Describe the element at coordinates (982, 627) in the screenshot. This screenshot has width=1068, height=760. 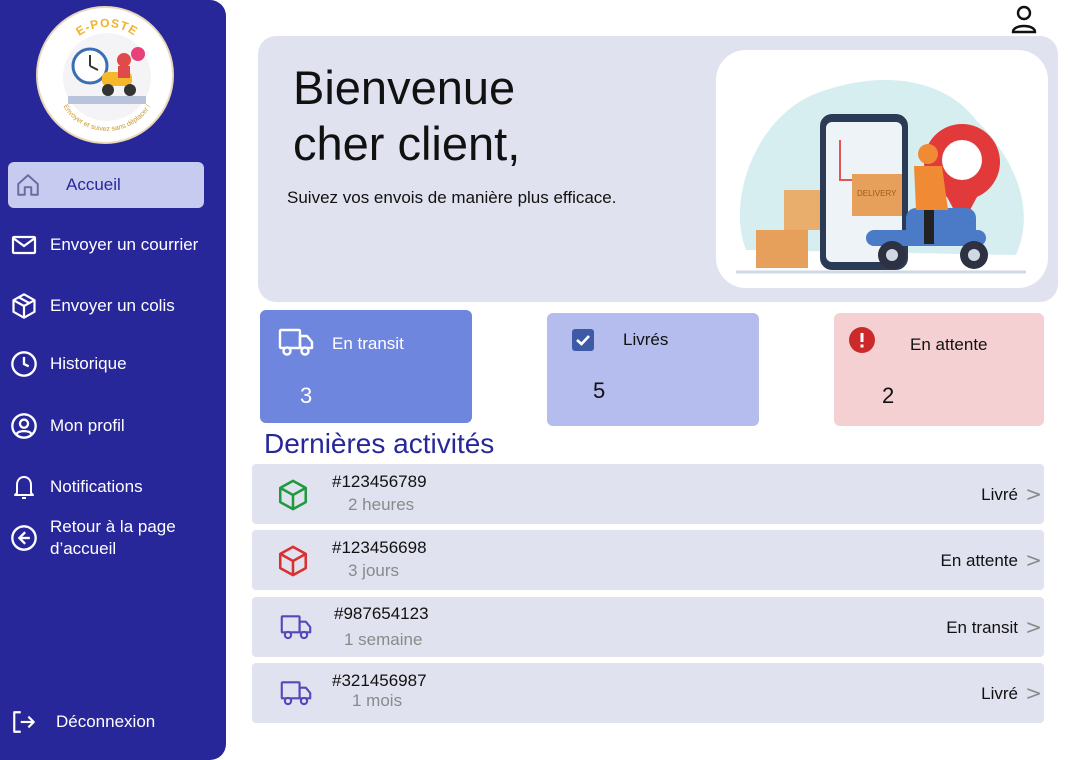
I see `activity-status: En transit` at that location.